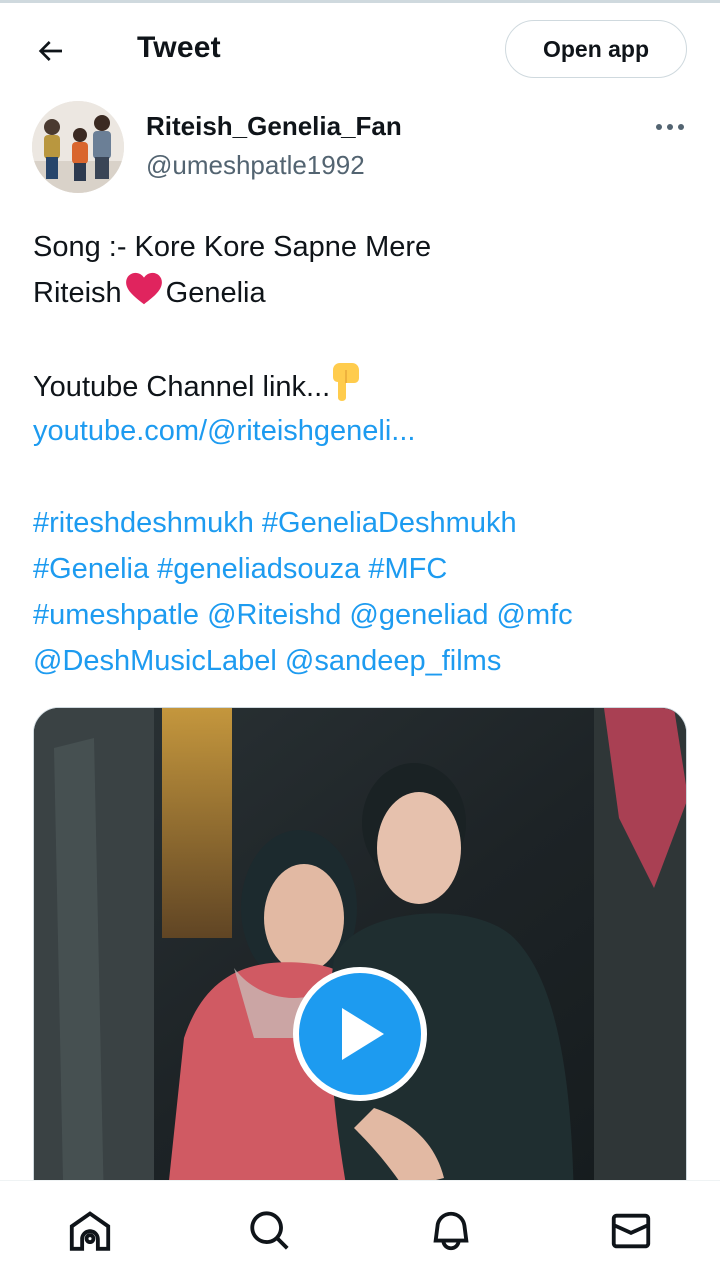 The image size is (720, 1281). I want to click on red-heart-emoji-icon, so click(143, 288).